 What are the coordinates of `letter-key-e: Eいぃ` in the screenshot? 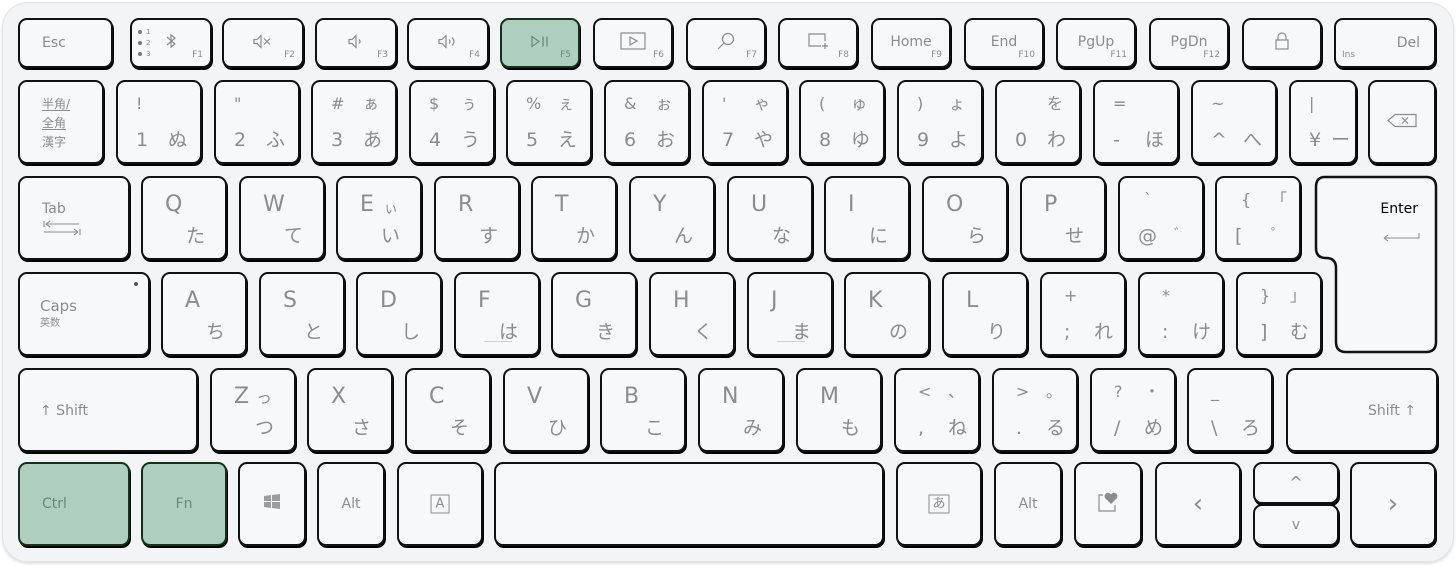 It's located at (379, 218).